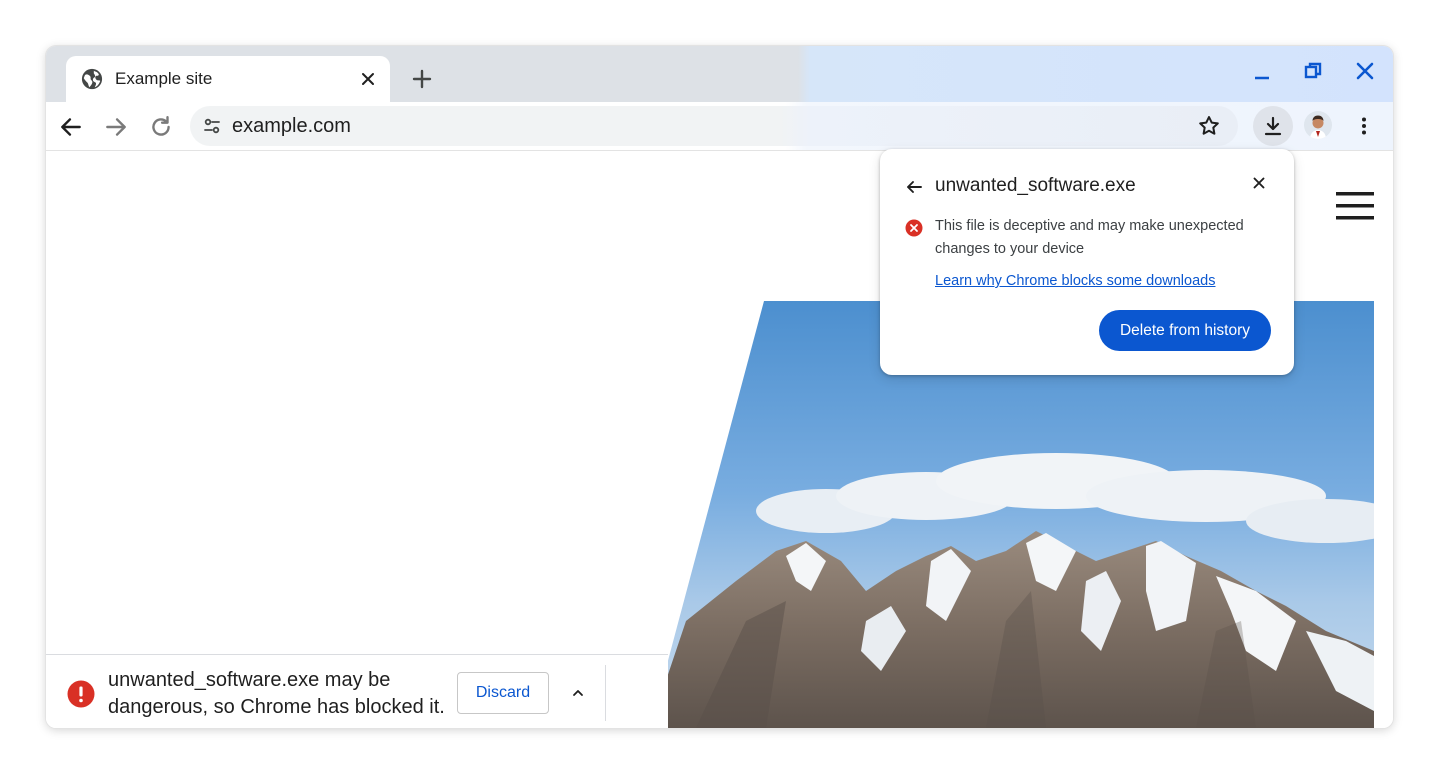  Describe the element at coordinates (1365, 71) in the screenshot. I see `close-window-icon` at that location.